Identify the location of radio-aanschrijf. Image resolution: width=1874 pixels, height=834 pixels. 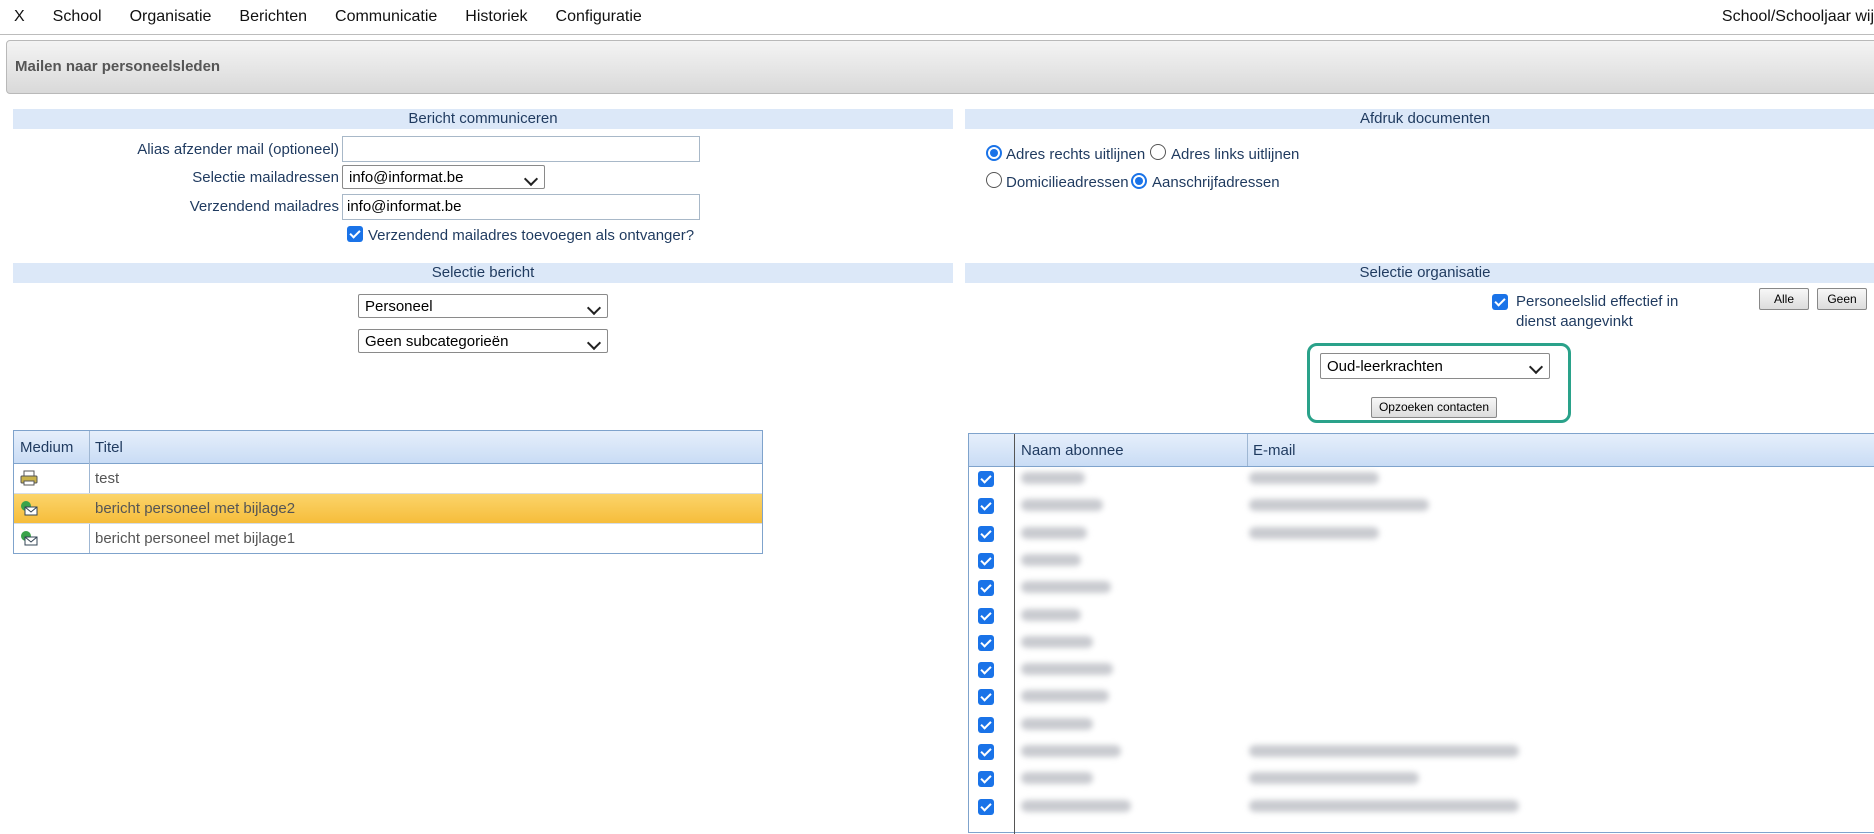
(1139, 181).